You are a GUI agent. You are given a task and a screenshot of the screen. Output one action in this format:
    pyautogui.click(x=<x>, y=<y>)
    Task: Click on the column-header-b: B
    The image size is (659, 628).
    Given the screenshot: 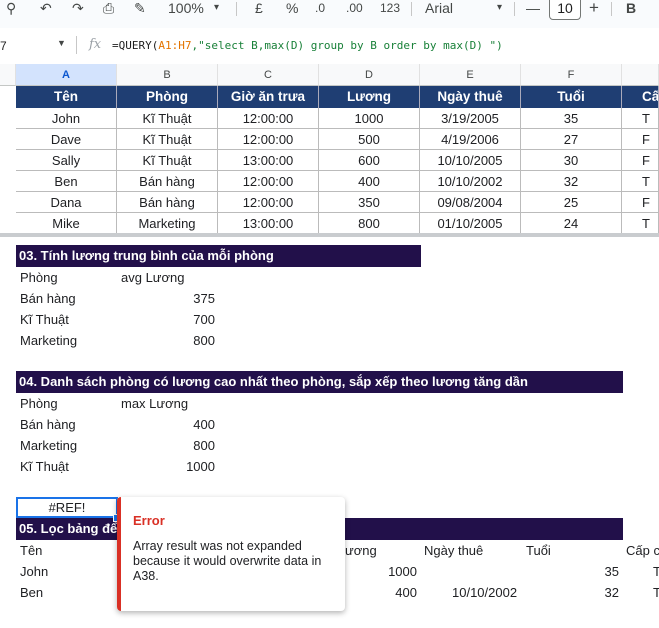 What is the action you would take?
    pyautogui.click(x=167, y=75)
    